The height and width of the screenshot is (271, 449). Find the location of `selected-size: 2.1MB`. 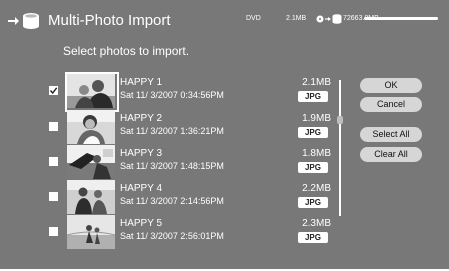

selected-size: 2.1MB is located at coordinates (296, 18).